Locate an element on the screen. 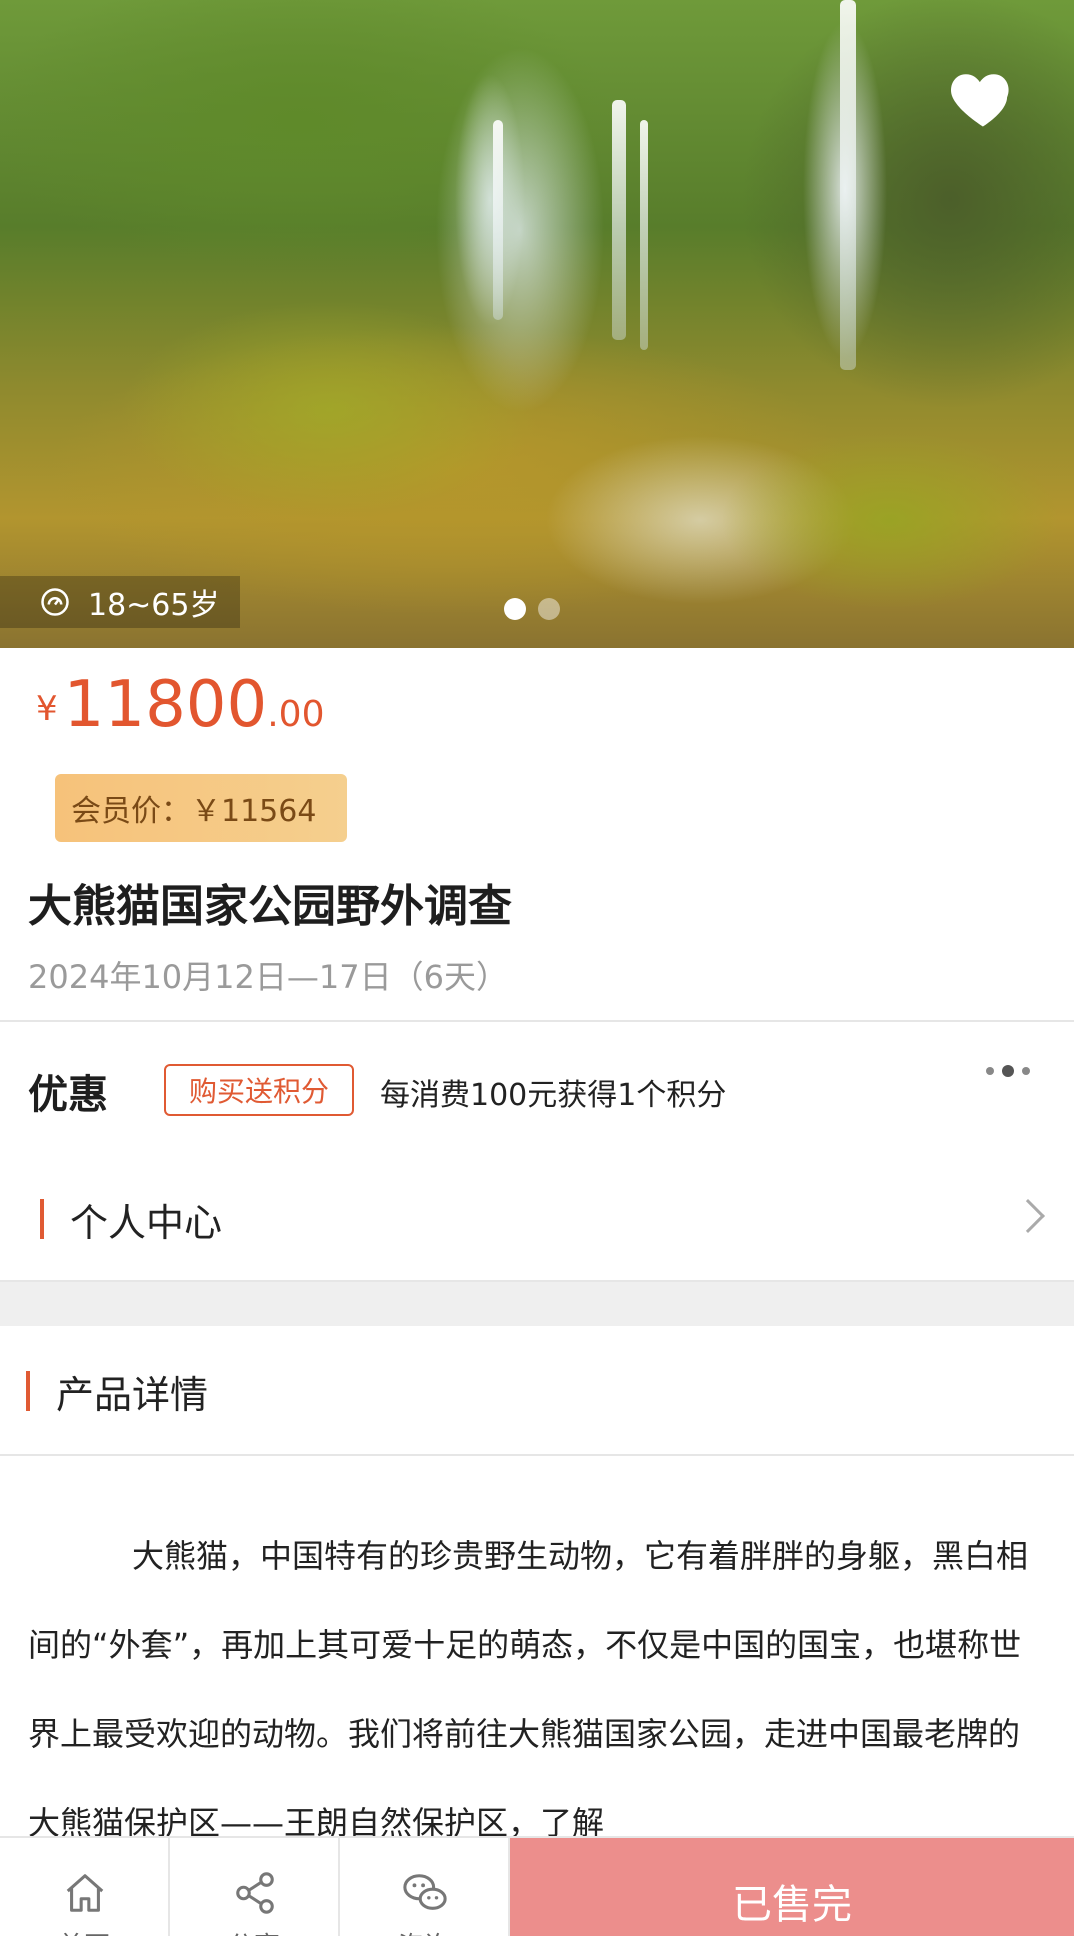 The image size is (1074, 1936). trip-dates: 2024年10月12日—17日（6天） is located at coordinates (268, 977).